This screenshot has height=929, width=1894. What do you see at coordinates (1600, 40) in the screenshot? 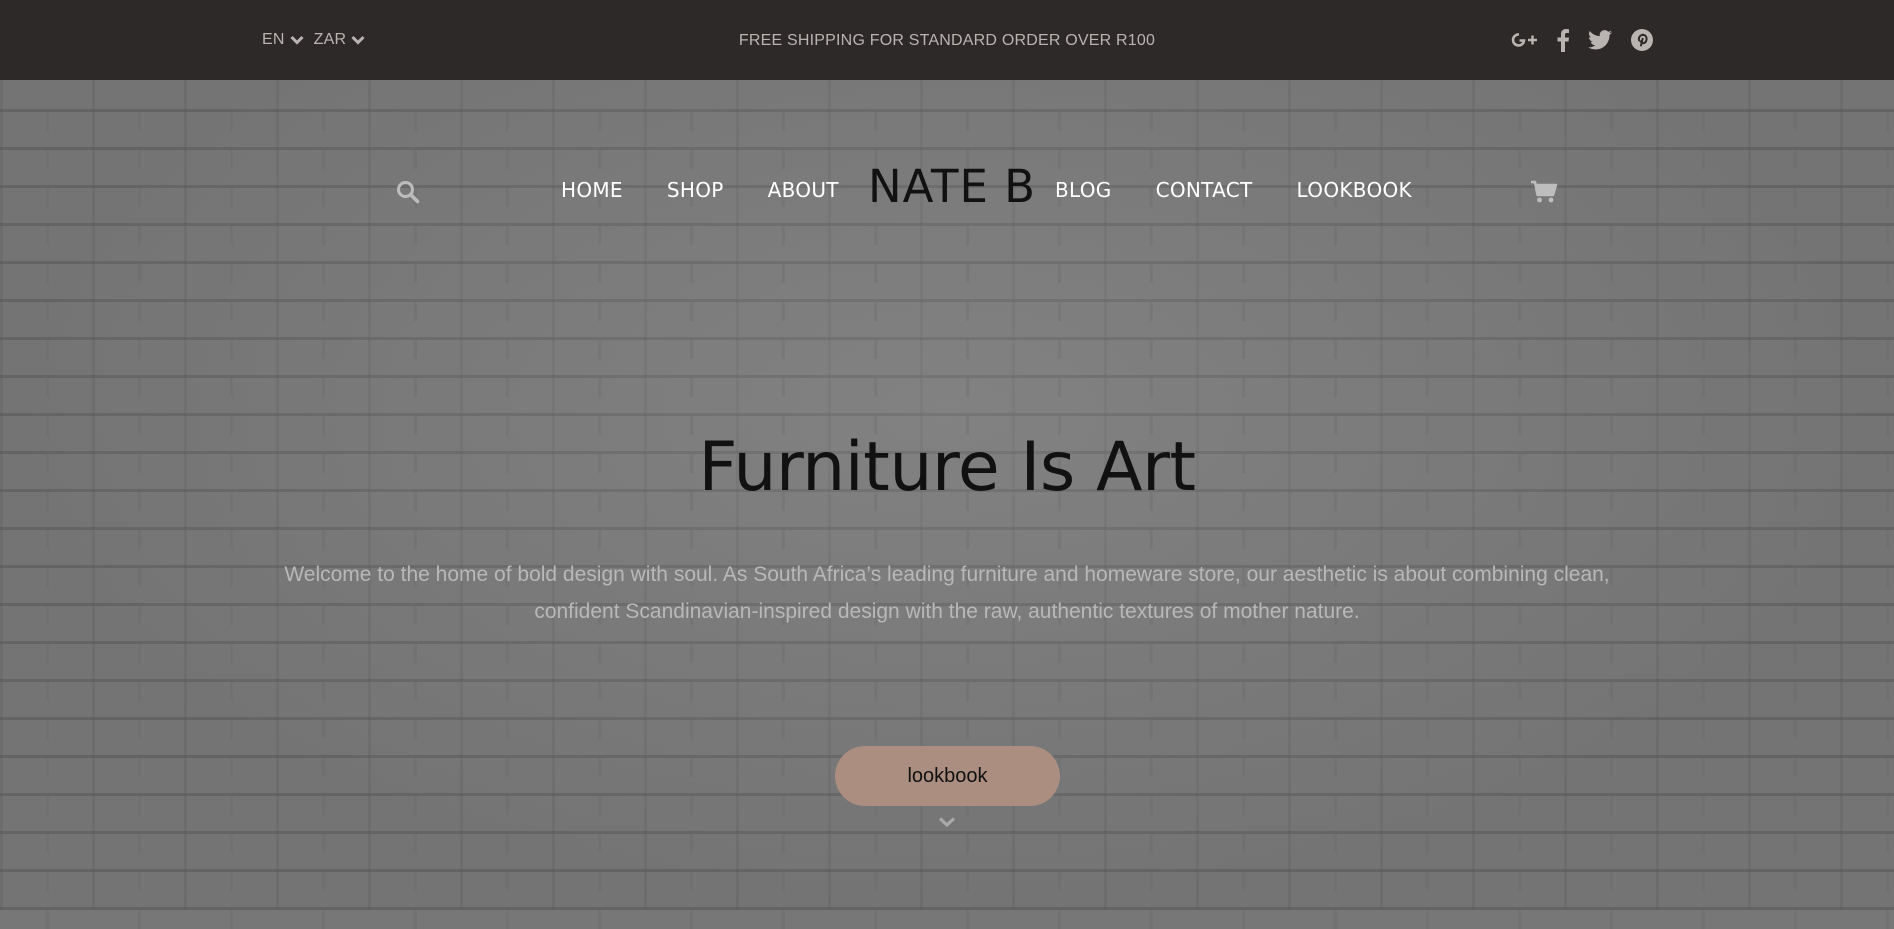
I see `twitter-icon` at bounding box center [1600, 40].